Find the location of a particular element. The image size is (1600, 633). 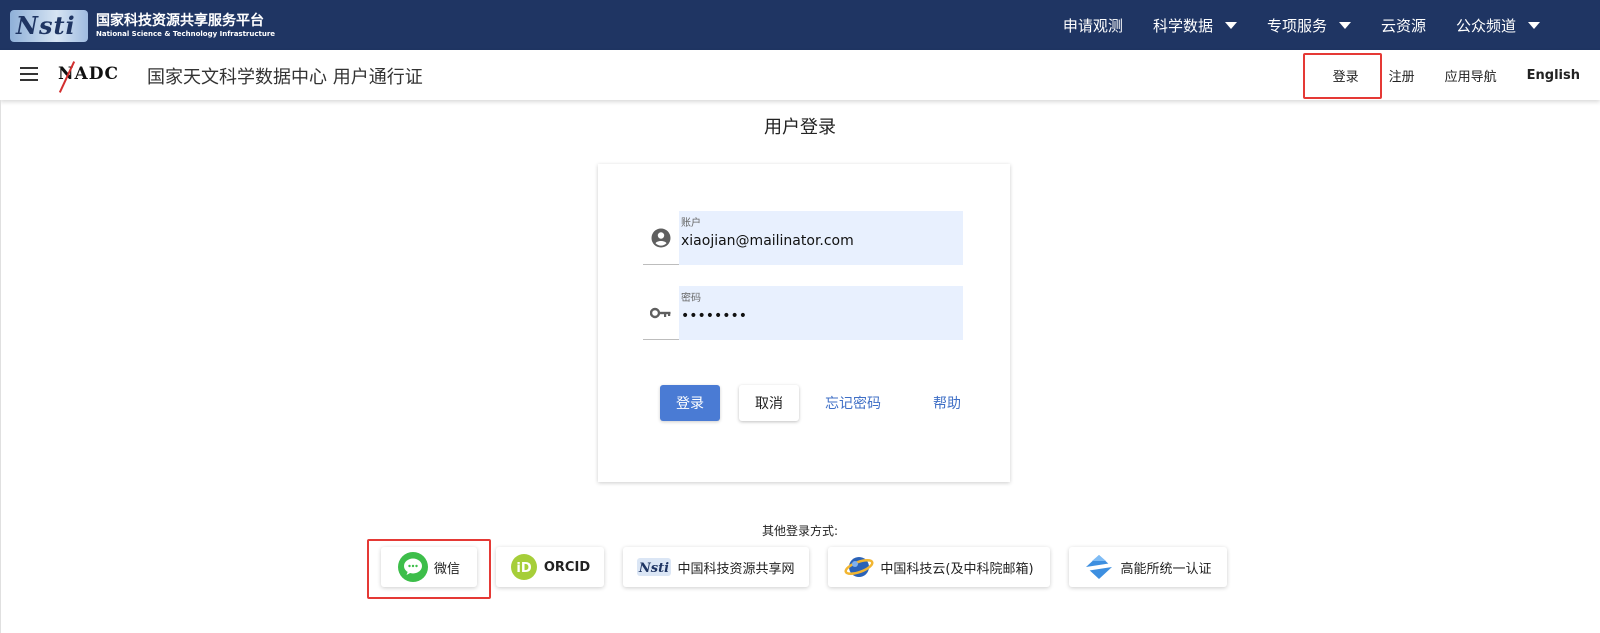

login-card: 账户 密码 登录 取消 忘记密码 帮助 is located at coordinates (804, 323).